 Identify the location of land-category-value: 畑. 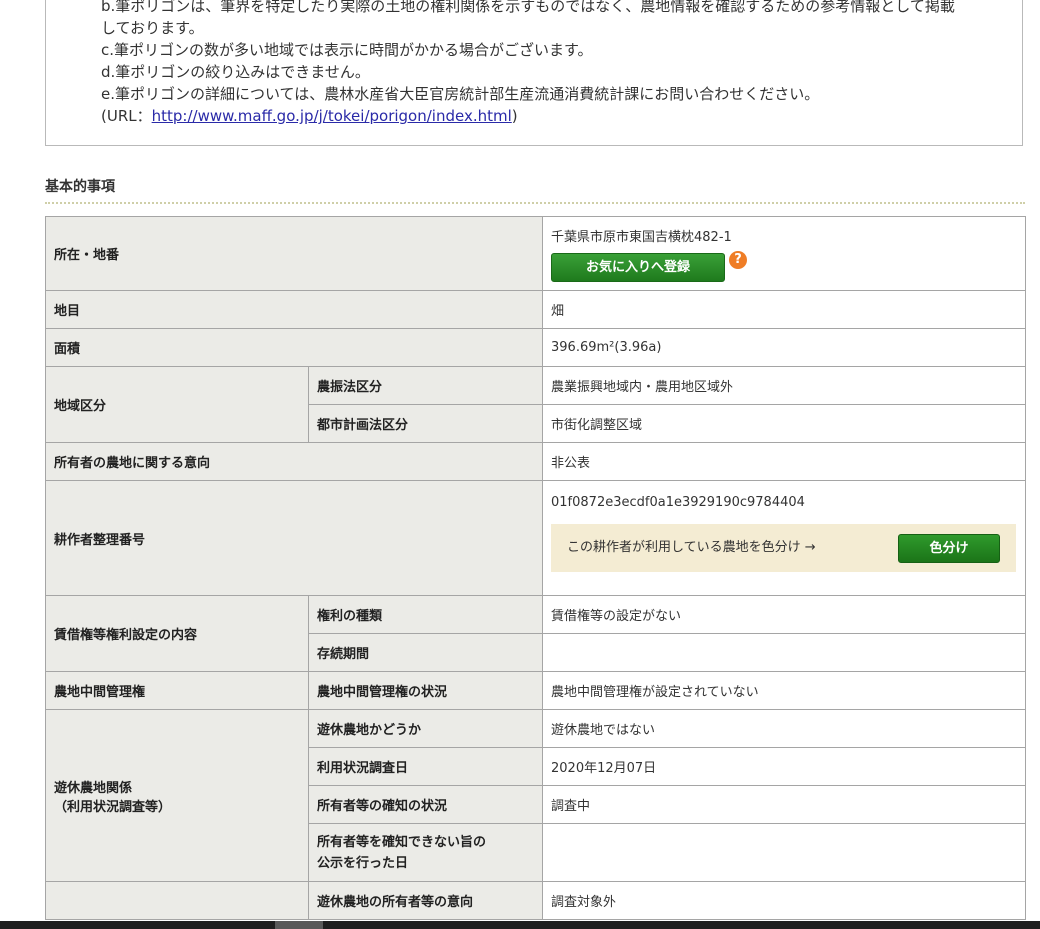
(784, 309).